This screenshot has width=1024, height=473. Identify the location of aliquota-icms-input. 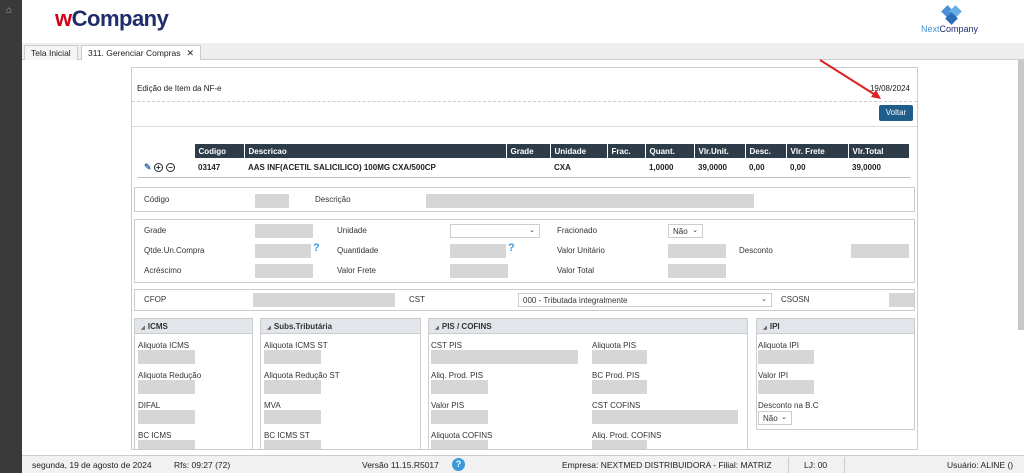
(166, 357).